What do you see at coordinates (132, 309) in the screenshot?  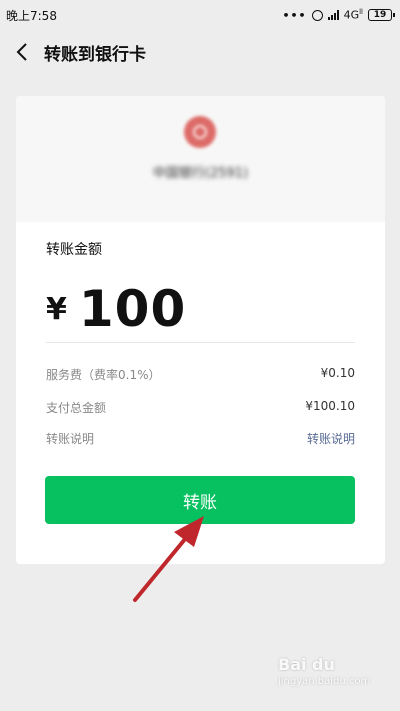 I see `amount-value: 100` at bounding box center [132, 309].